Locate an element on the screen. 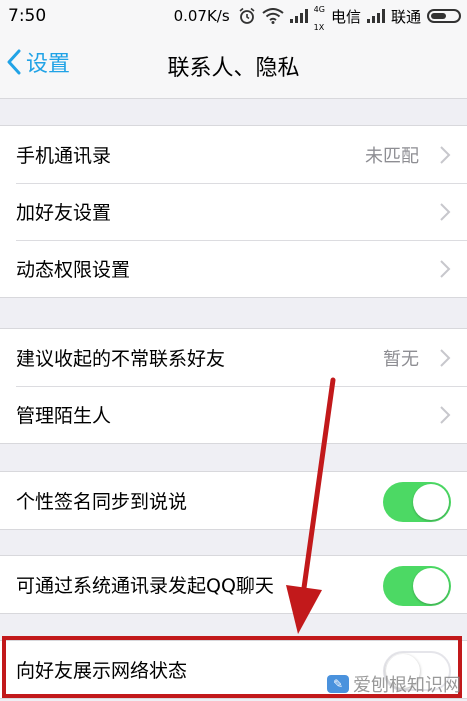  row-system-contacts-chat: 可通过系统通讯录发起QQ聊天 is located at coordinates (233, 584).